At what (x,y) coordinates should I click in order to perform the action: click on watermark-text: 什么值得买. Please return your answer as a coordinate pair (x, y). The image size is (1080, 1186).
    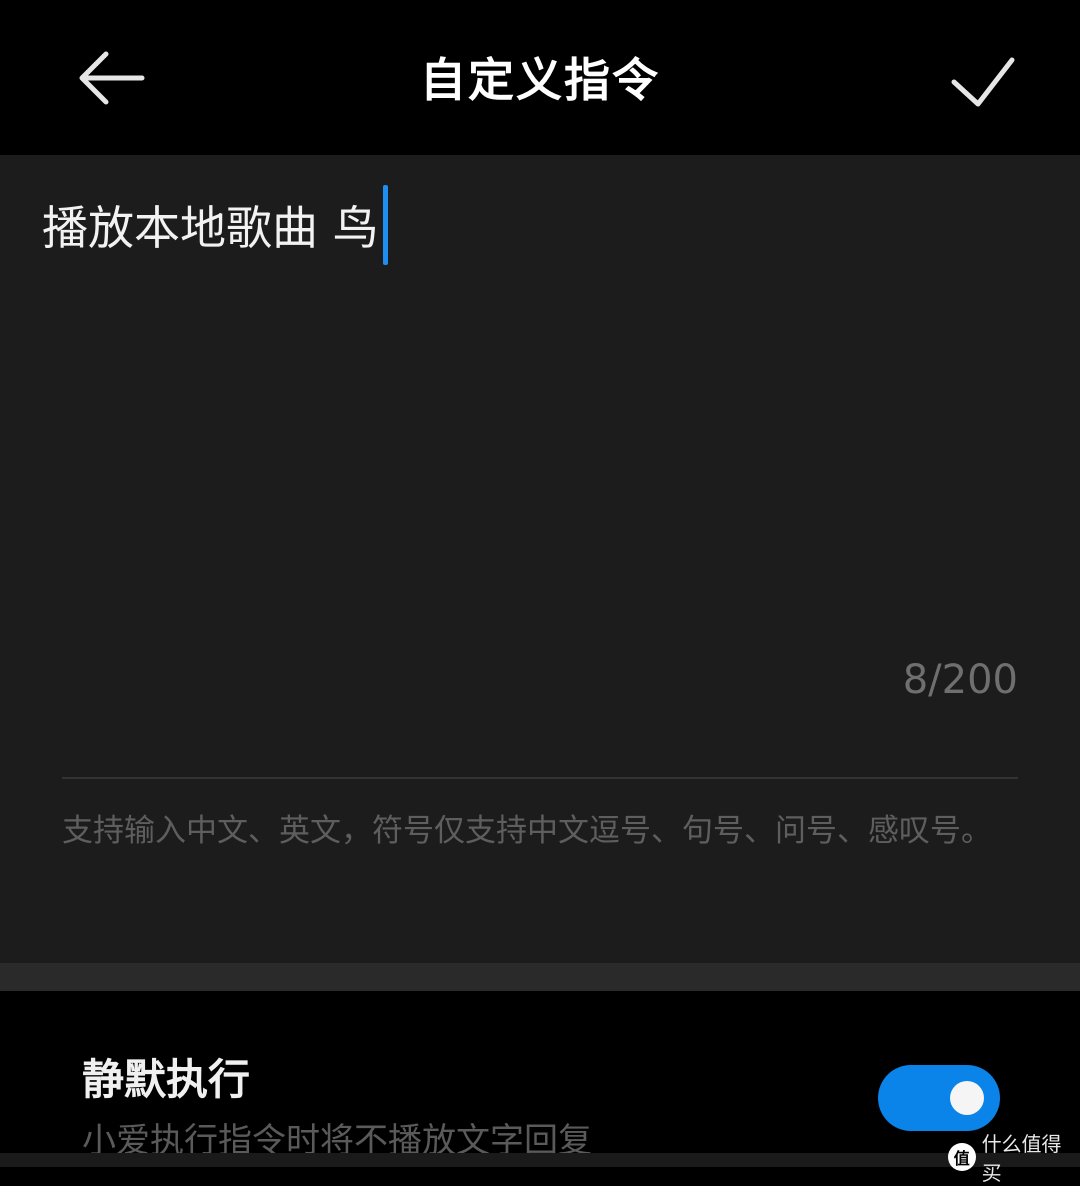
    Looking at the image, I should click on (1021, 1158).